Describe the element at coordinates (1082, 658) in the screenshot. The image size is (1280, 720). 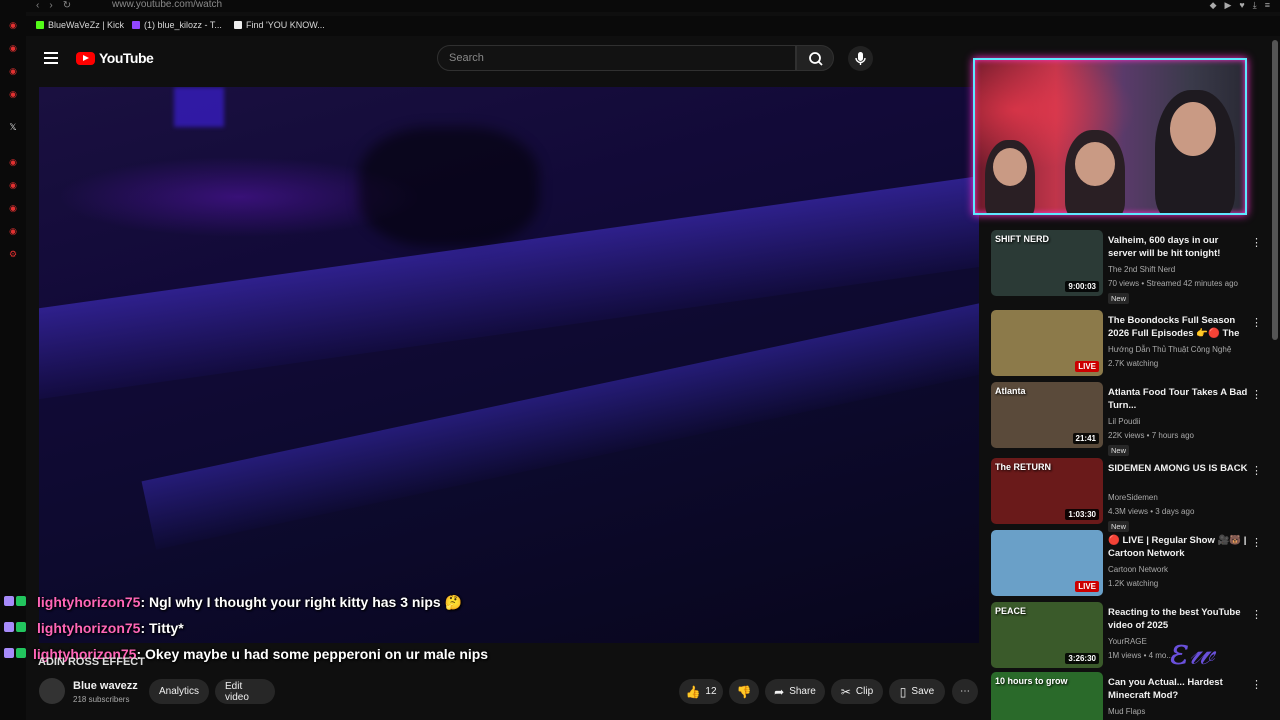
I see `duration-badge: 3:26:30` at that location.